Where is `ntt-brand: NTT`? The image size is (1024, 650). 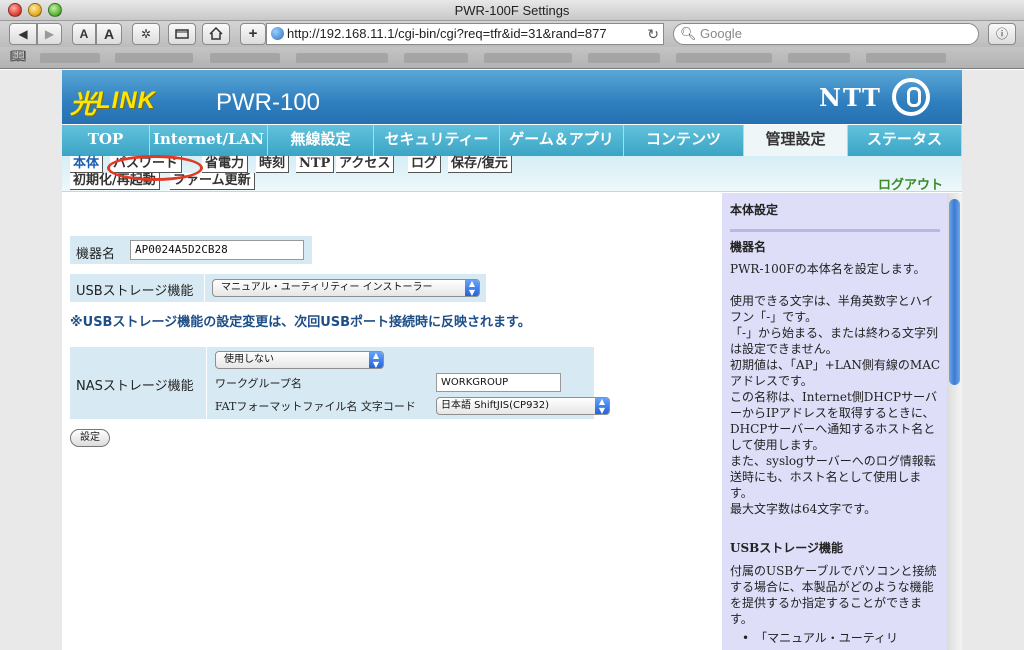 ntt-brand: NTT is located at coordinates (850, 97).